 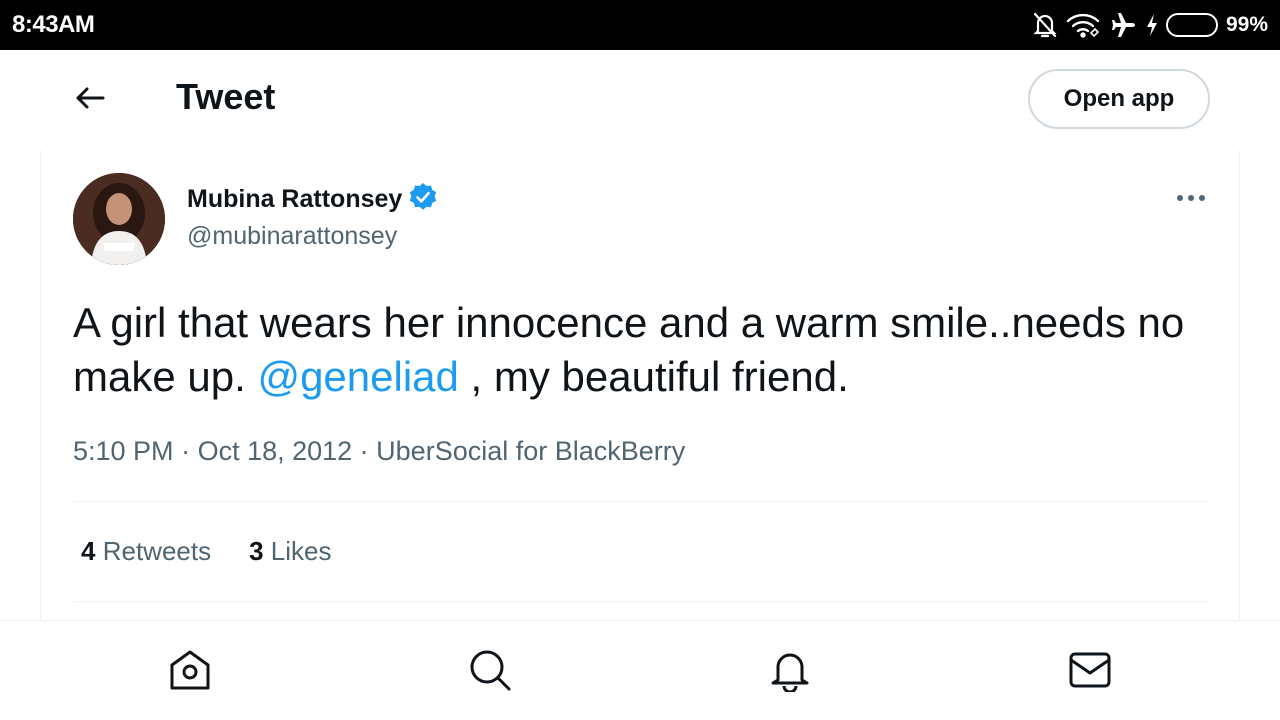 I want to click on nav-search, so click(x=490, y=672).